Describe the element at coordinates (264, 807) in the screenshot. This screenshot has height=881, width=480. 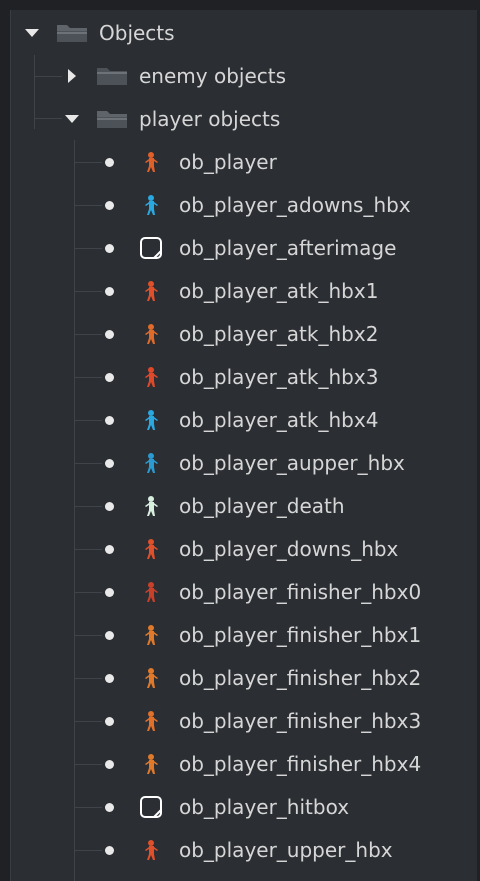
I see `tree-item-label: ob_player_hitbox` at that location.